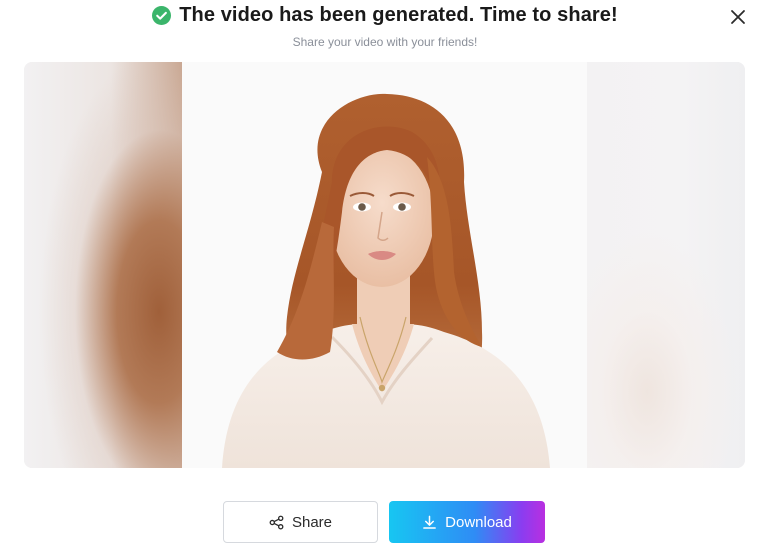  I want to click on share-button: Share, so click(300, 522).